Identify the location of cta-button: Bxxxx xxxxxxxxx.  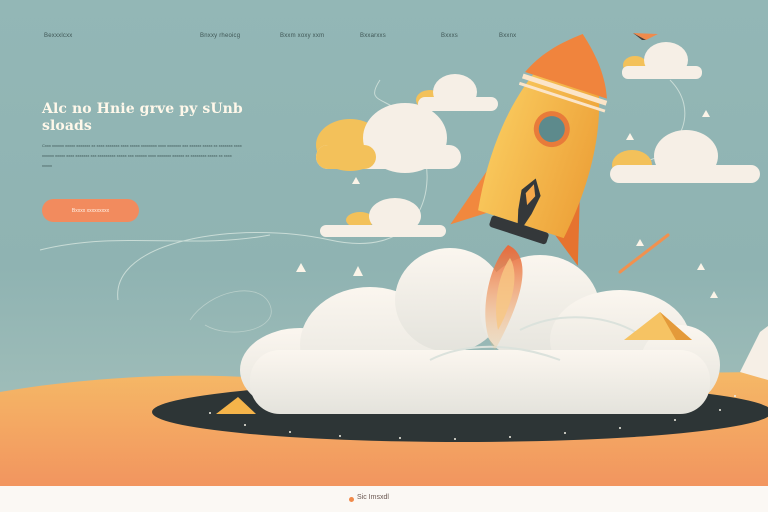
(90, 210).